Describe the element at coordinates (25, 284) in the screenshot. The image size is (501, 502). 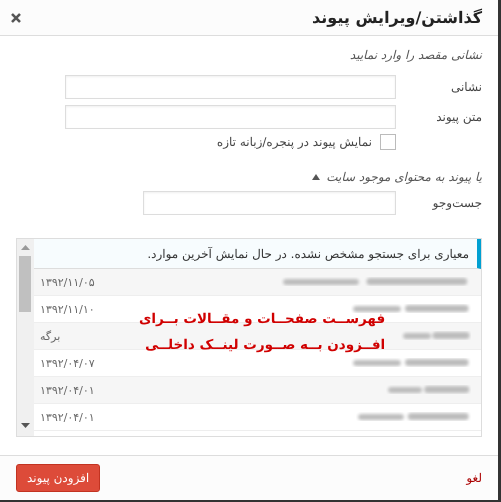
I see `scrollbar-thumb` at that location.